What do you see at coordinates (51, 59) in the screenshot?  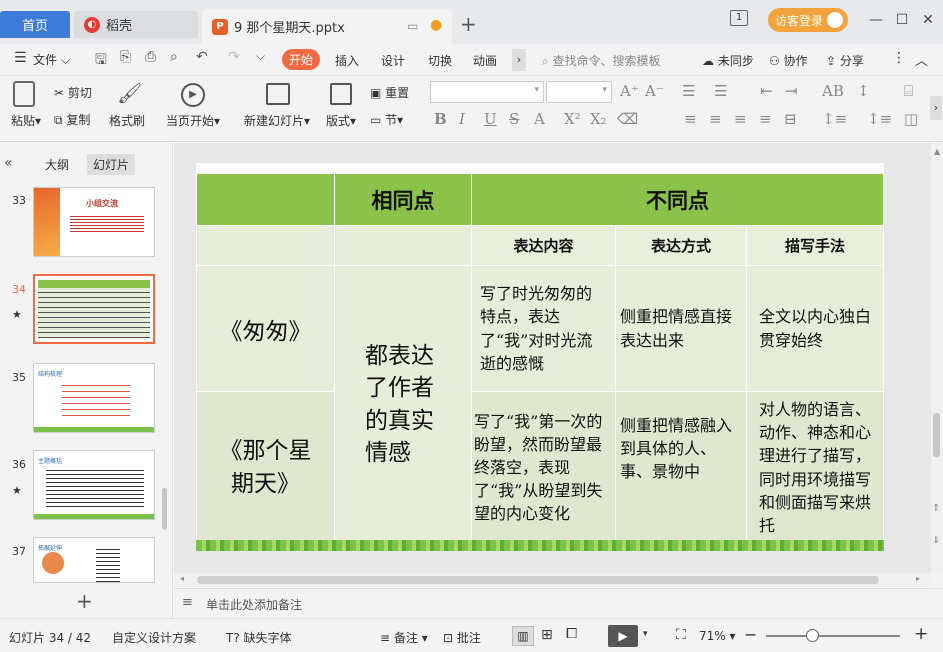 I see `file-menu: 文件 ⌵` at bounding box center [51, 59].